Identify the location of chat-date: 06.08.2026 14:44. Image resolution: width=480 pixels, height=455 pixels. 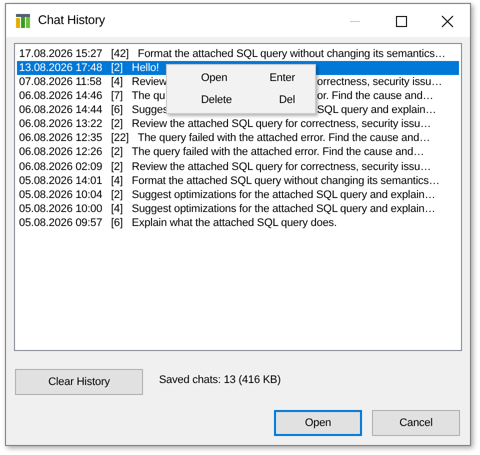
(61, 110).